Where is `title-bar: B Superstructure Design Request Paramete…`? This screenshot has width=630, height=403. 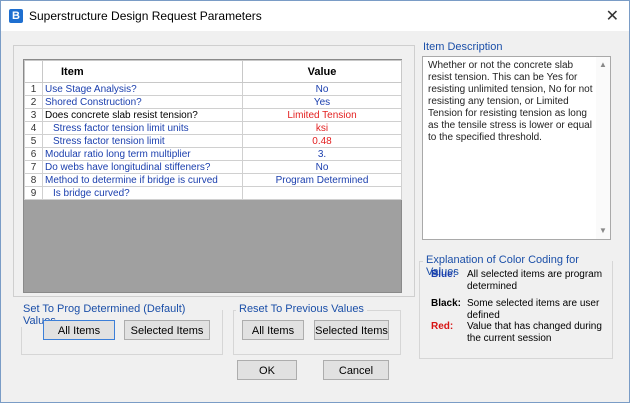
title-bar: B Superstructure Design Request Paramete… is located at coordinates (315, 16).